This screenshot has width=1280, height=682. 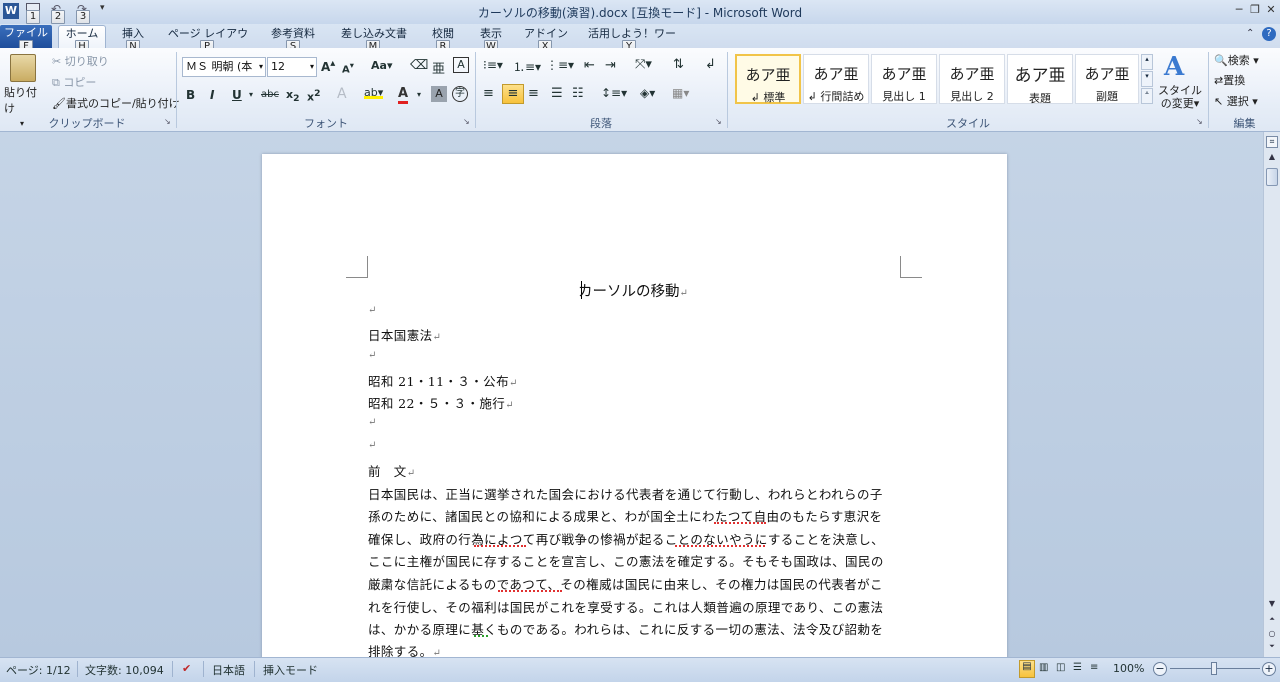 I want to click on tab-review-label: 校閲, so click(x=443, y=33).